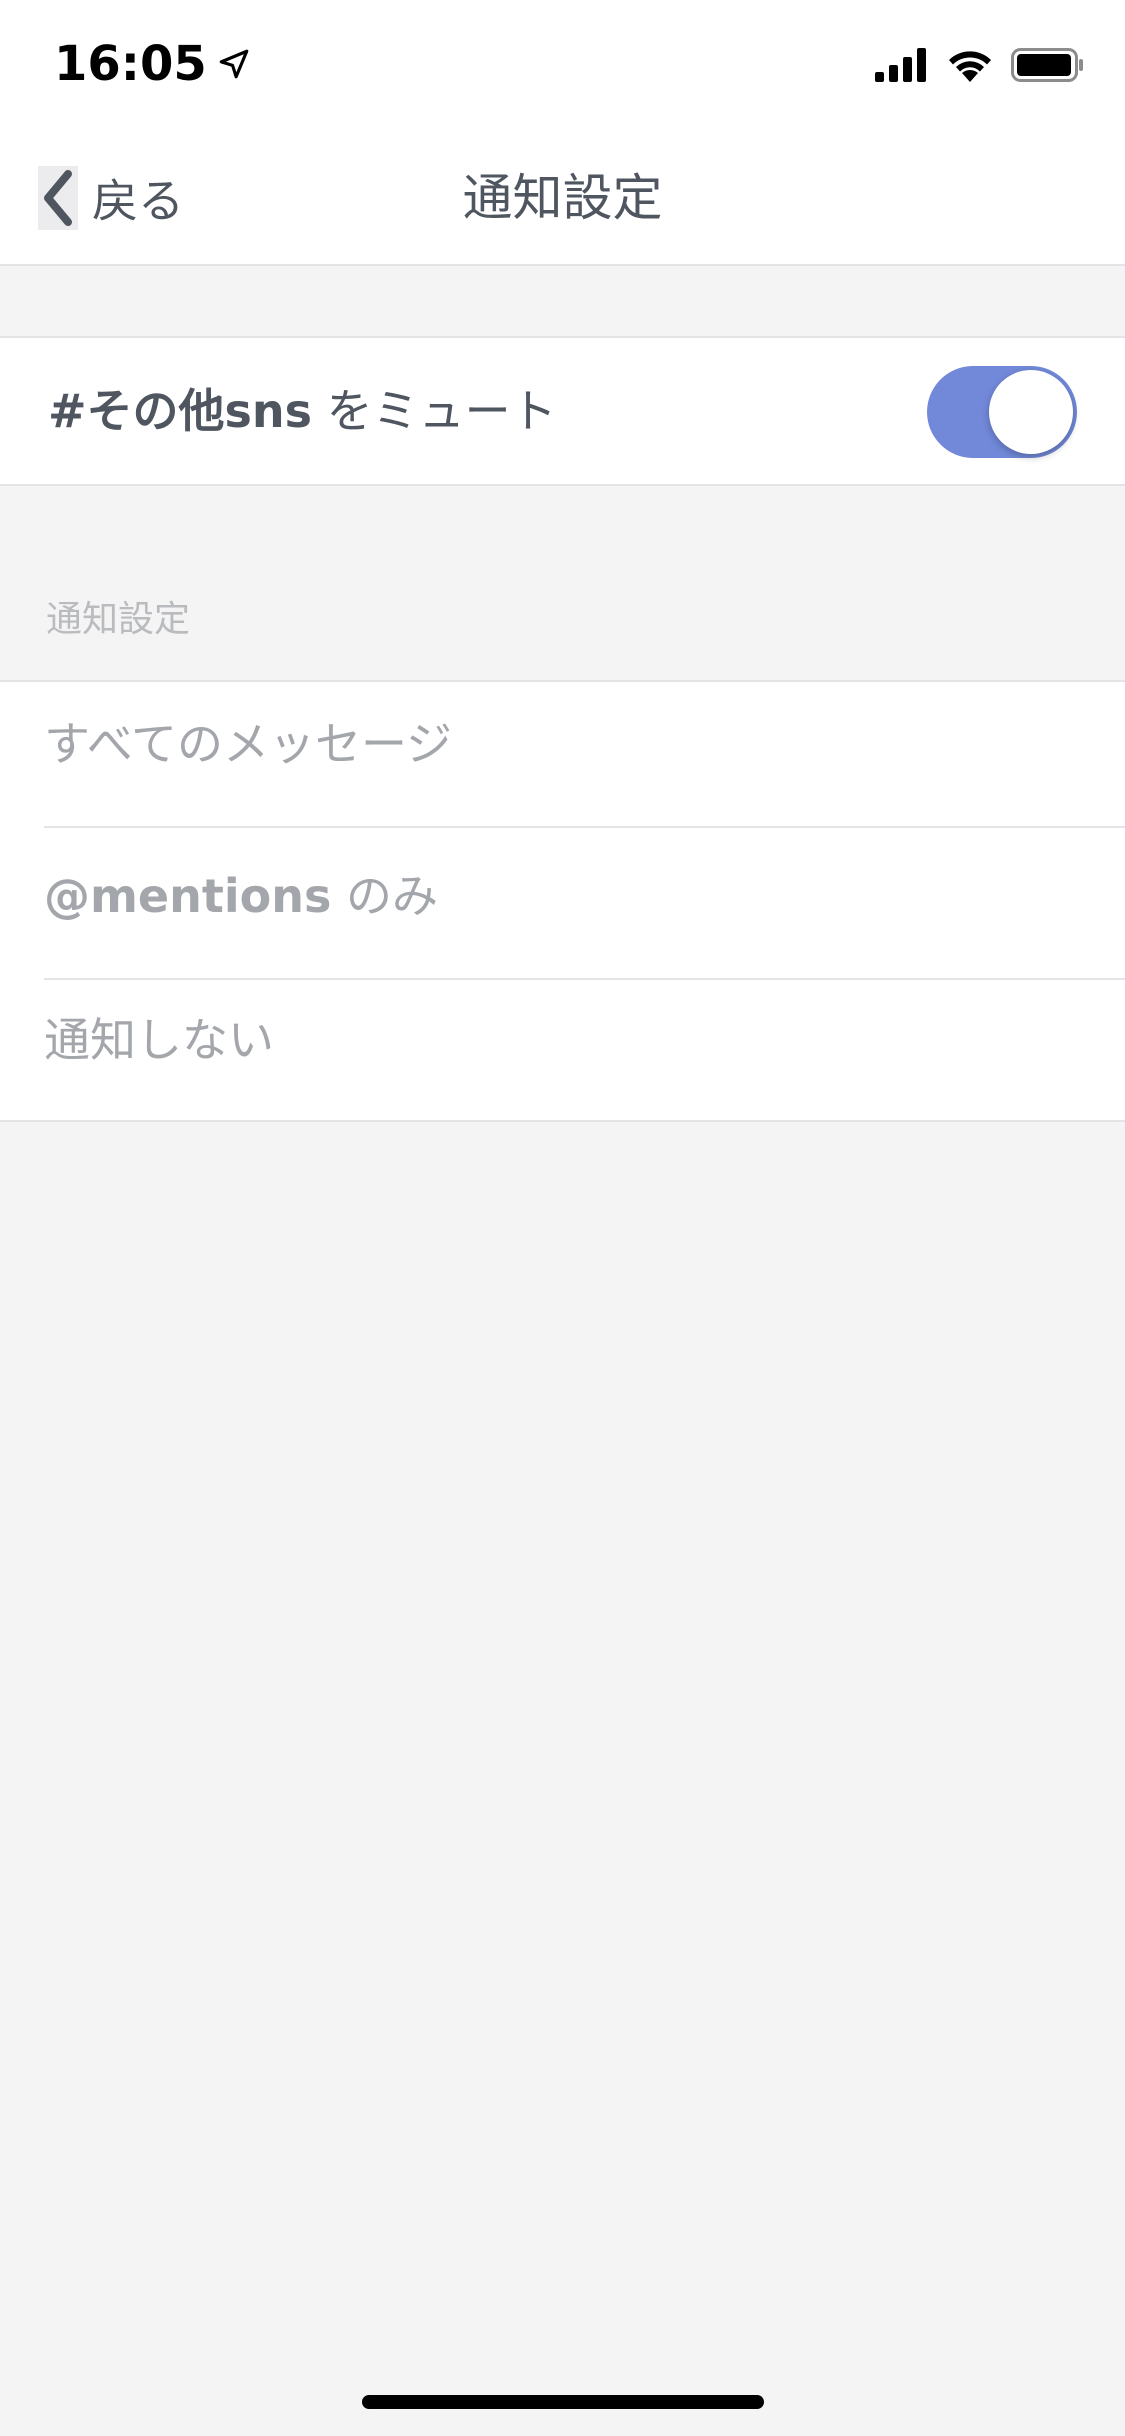  I want to click on option-nothing: 通知しない, so click(584, 1050).